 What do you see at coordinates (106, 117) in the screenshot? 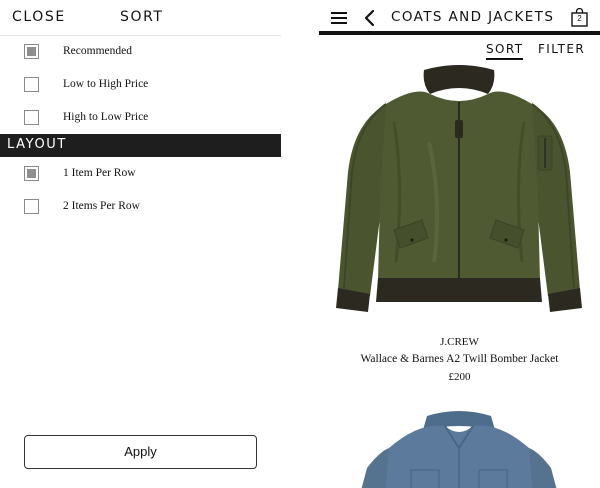
I see `sort-option-label: High to Low Price` at bounding box center [106, 117].